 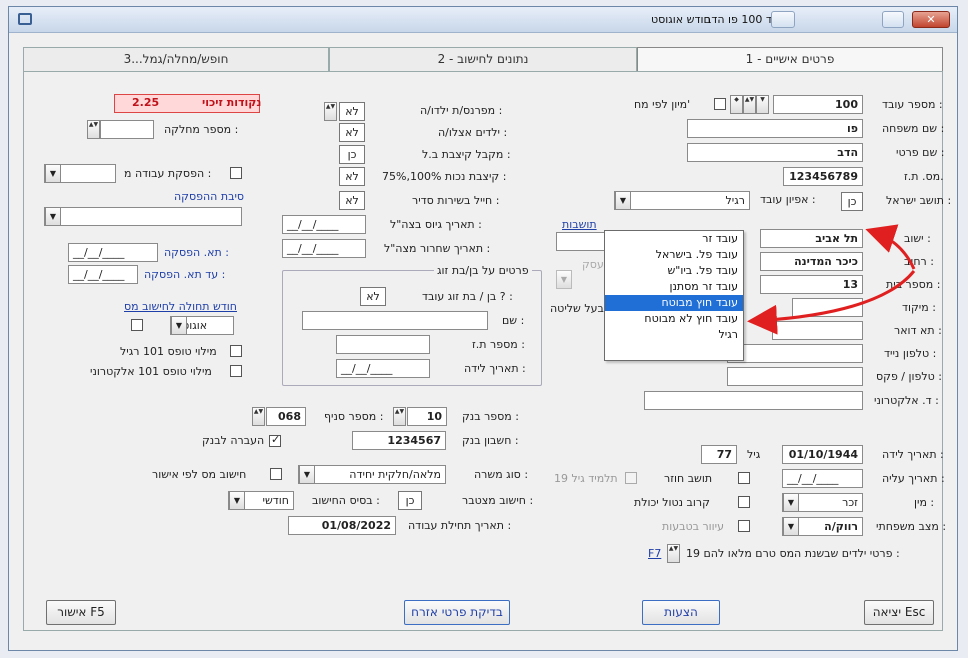 What do you see at coordinates (682, 200) in the screenshot?
I see `worker-type-select: רגיל` at bounding box center [682, 200].